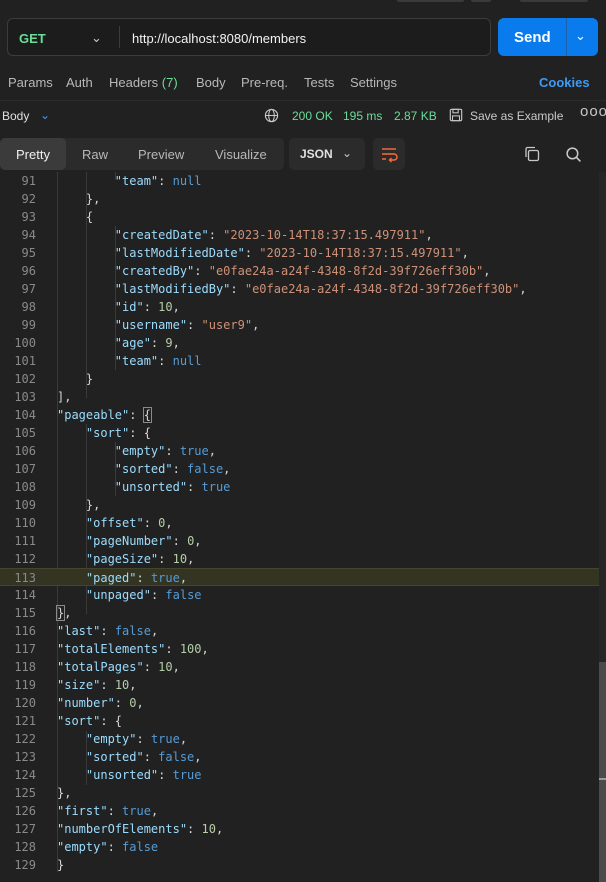  What do you see at coordinates (299, 307) in the screenshot?
I see `code-line: 98 "id": 10,` at bounding box center [299, 307].